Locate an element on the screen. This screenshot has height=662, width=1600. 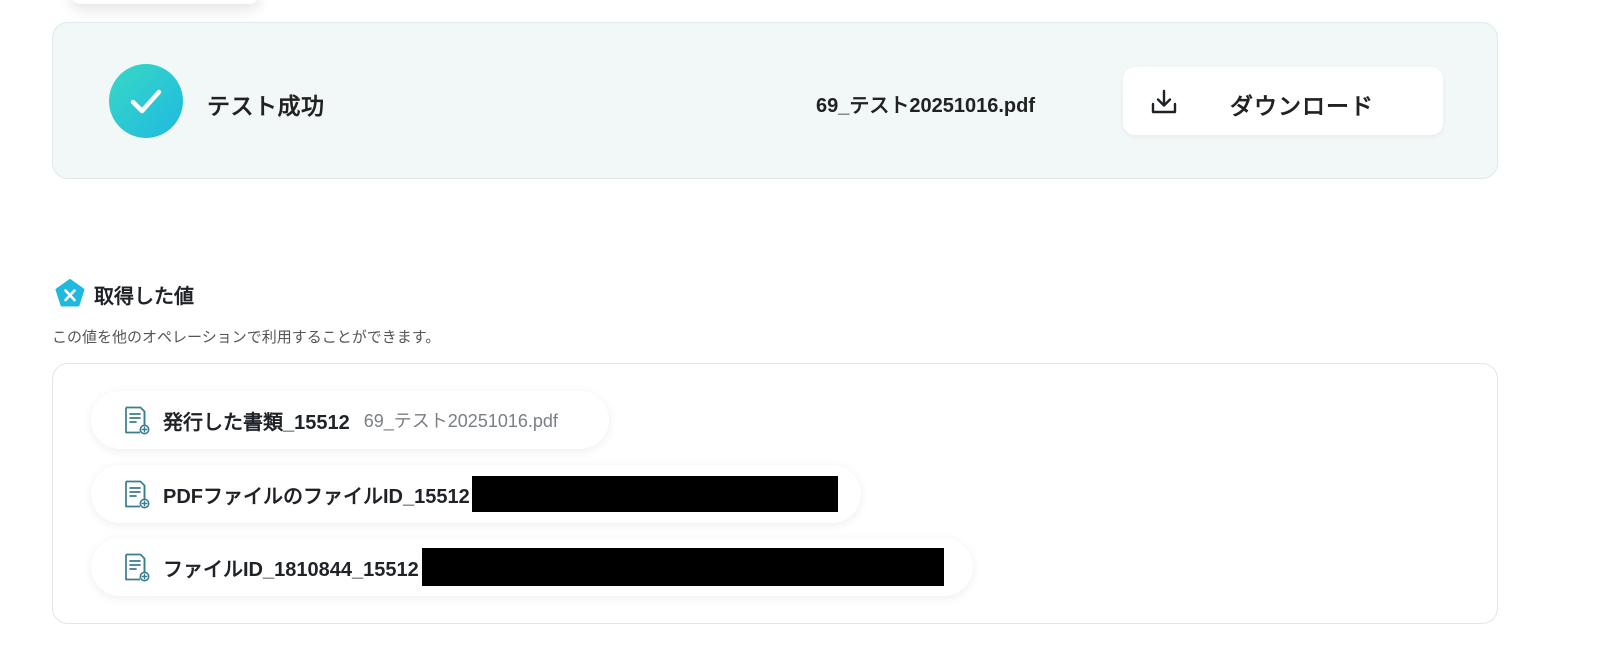
obtained-values-title: 取得した値 is located at coordinates (144, 296).